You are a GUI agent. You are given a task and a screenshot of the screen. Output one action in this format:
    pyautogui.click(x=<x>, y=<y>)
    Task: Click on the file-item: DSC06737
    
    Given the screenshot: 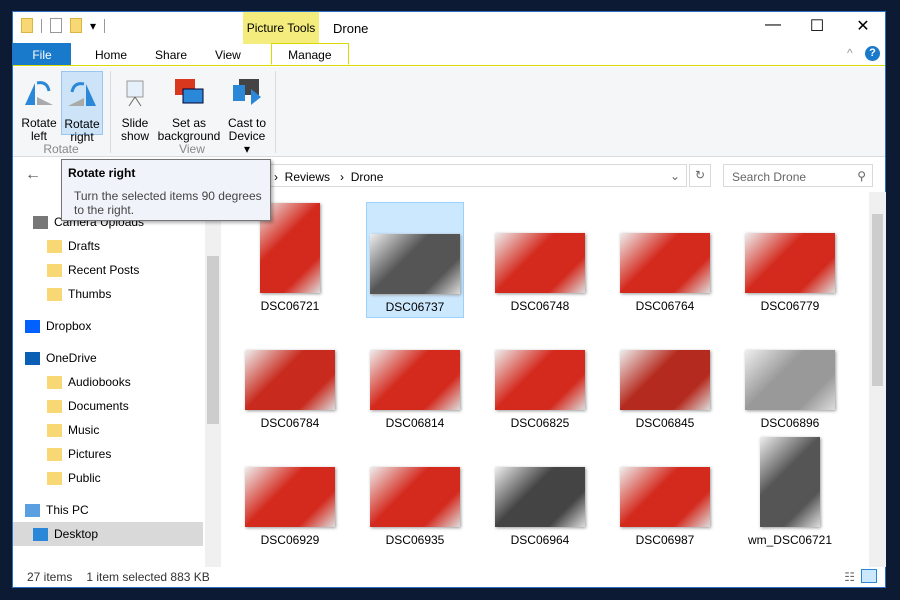 What is the action you would take?
    pyautogui.click(x=415, y=260)
    